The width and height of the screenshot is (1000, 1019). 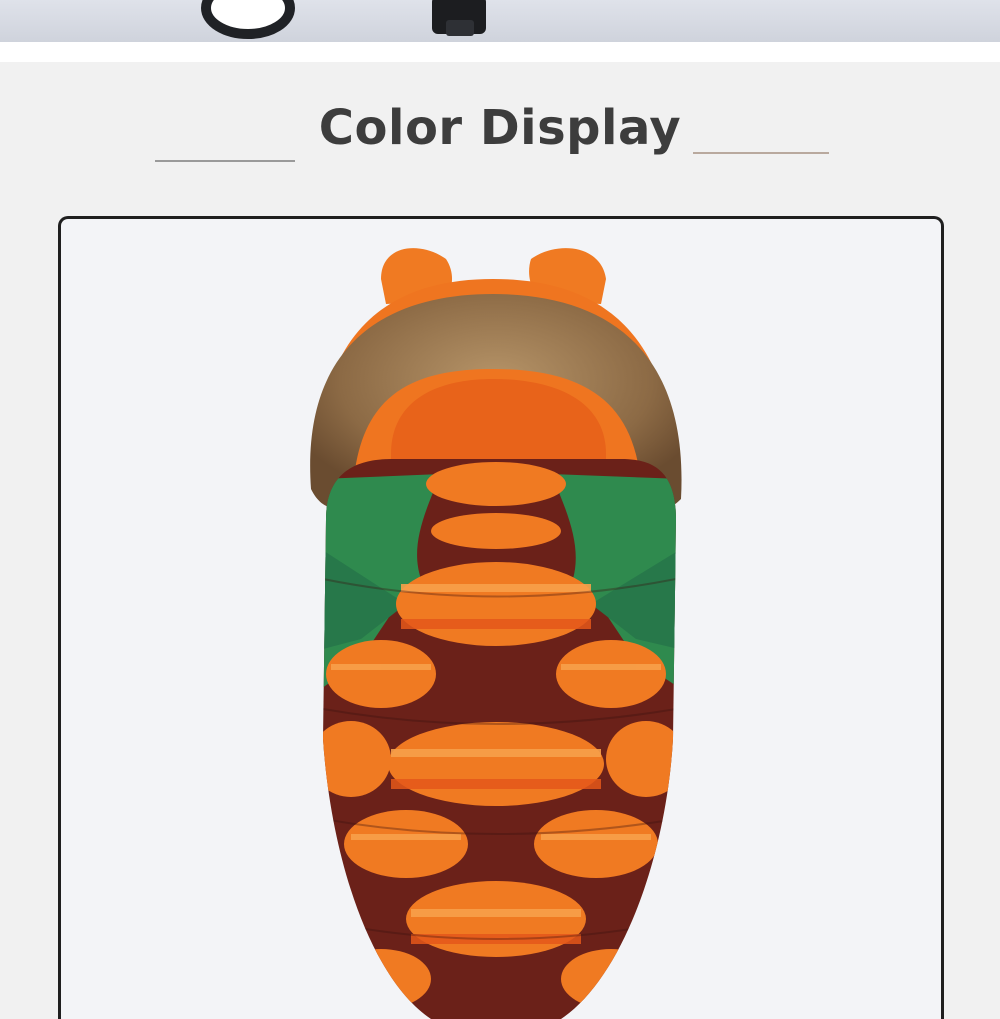 What do you see at coordinates (500, 21) in the screenshot?
I see `top-banner-strip` at bounding box center [500, 21].